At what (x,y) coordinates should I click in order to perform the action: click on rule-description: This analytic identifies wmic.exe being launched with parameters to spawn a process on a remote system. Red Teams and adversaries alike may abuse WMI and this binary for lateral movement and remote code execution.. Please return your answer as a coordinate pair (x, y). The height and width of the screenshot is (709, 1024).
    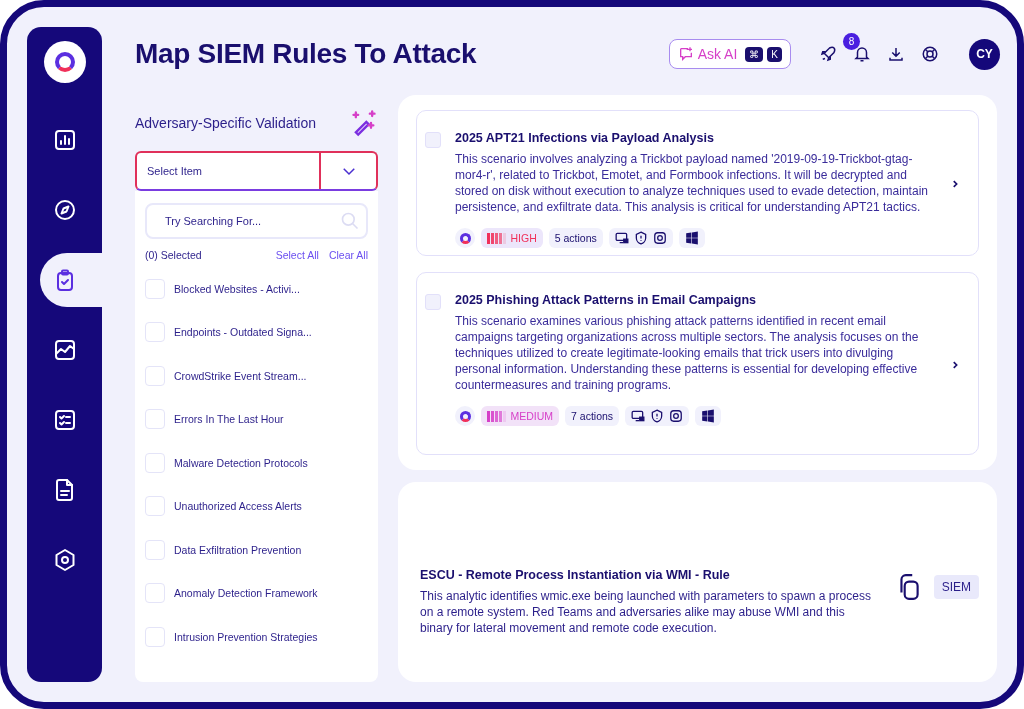
    Looking at the image, I should click on (646, 612).